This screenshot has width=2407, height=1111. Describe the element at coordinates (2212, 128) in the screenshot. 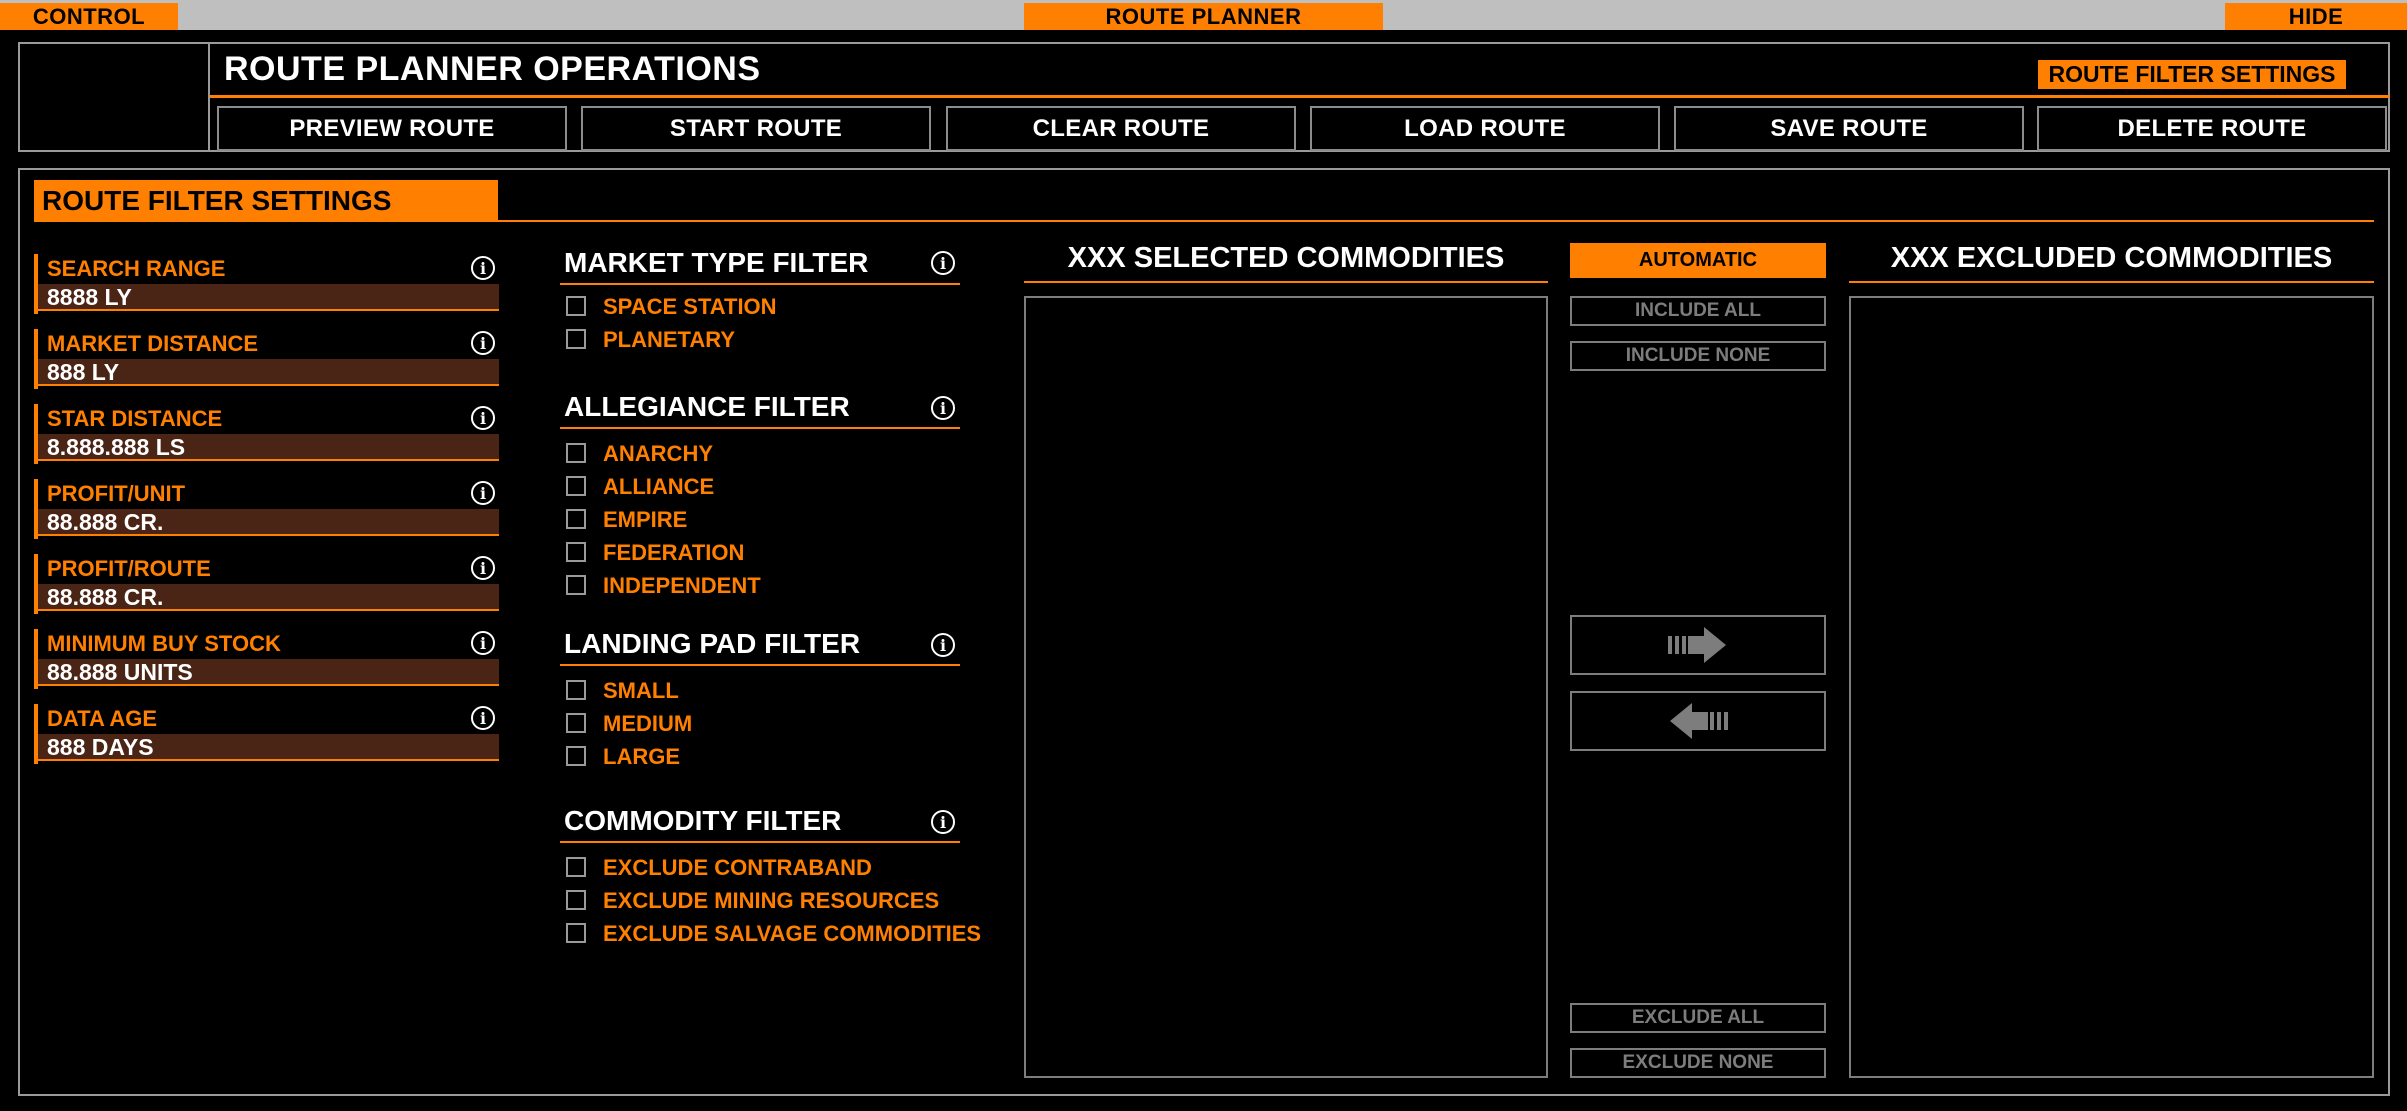

I see `delete-route-button: DELETE ROUTE` at that location.